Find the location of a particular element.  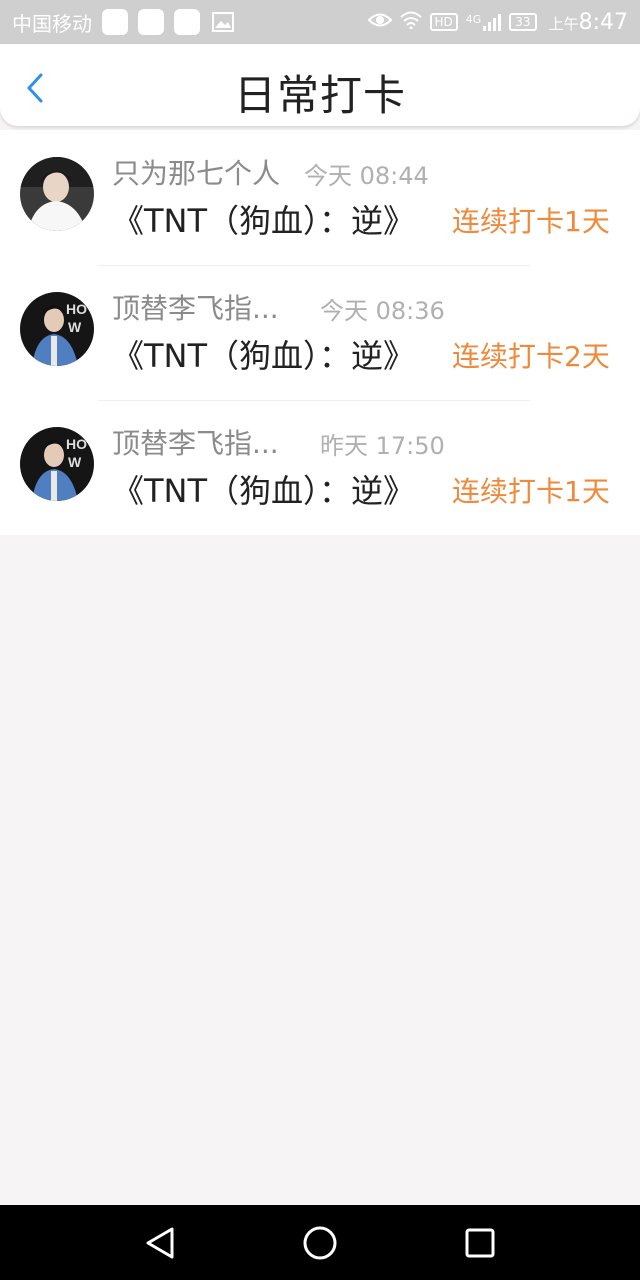

wifi-icon is located at coordinates (410, 22).